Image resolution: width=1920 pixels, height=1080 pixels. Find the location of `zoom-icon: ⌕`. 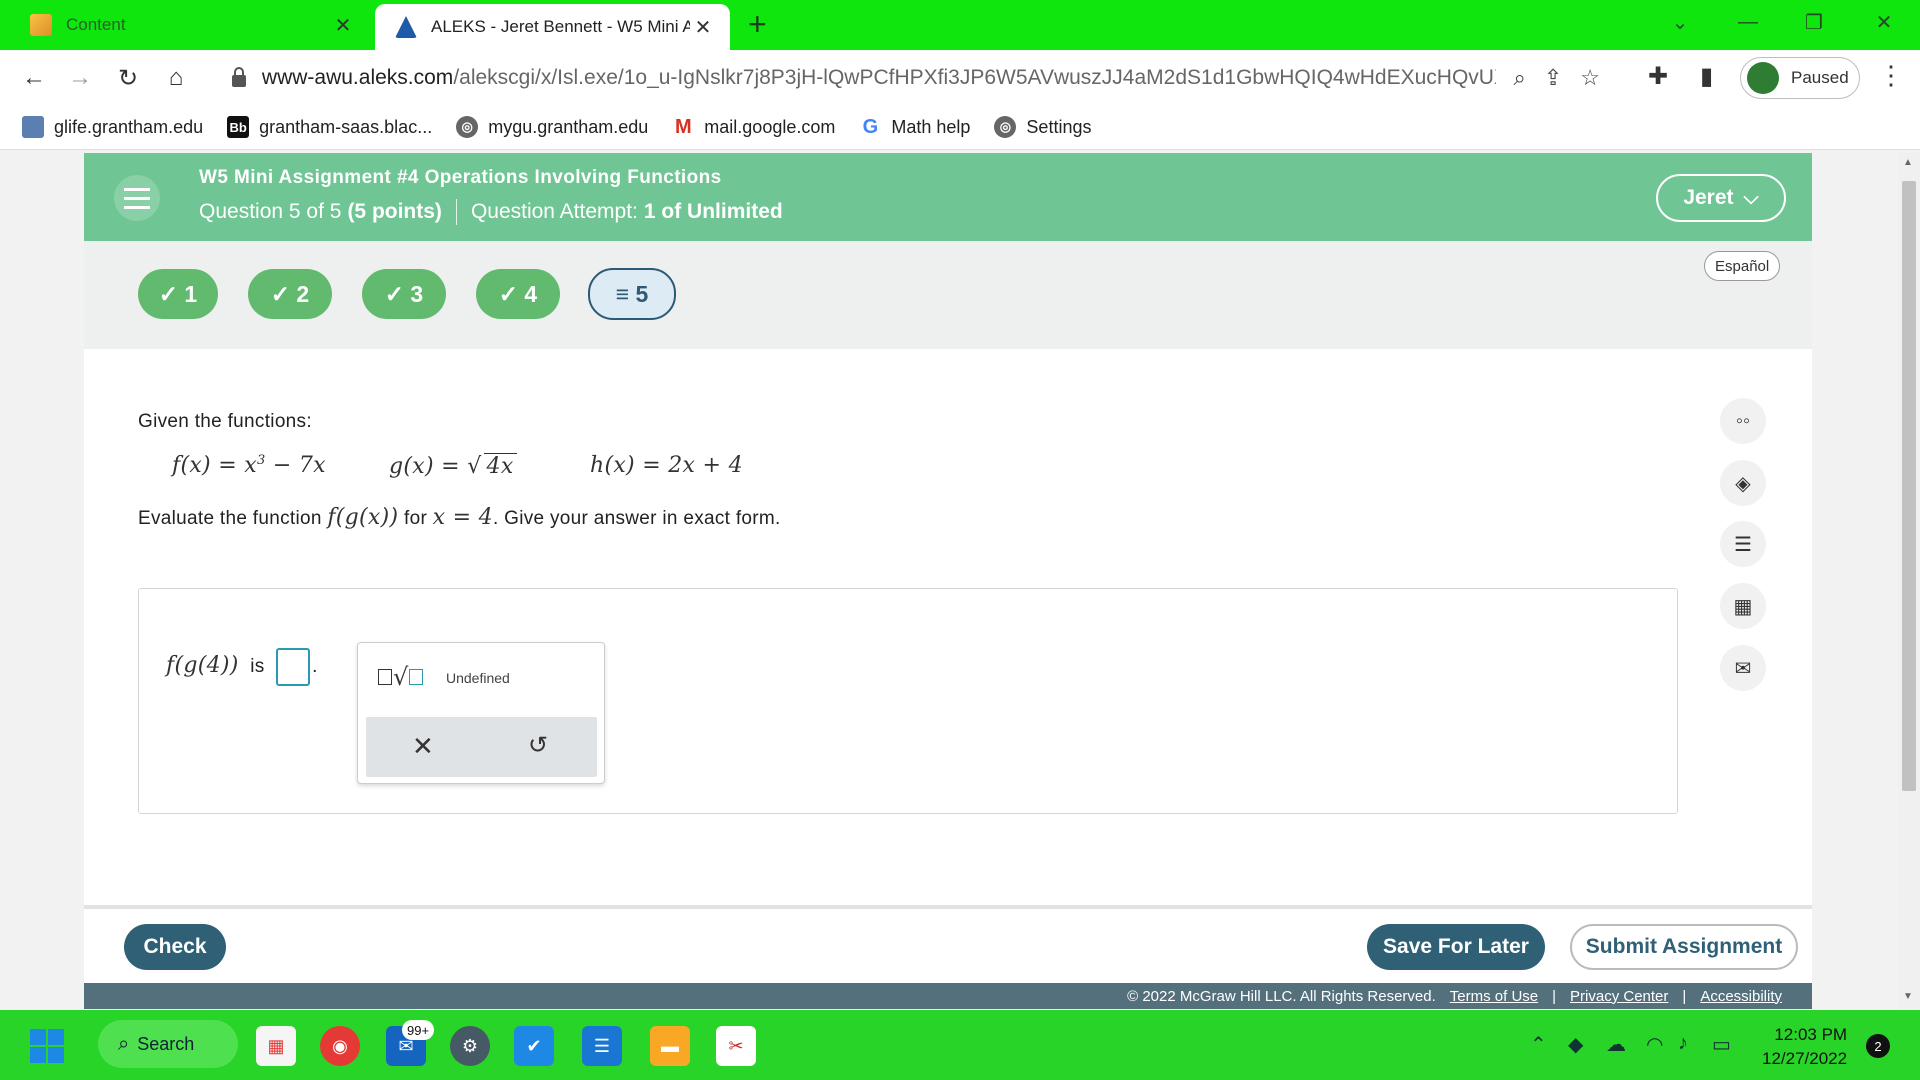

zoom-icon: ⌕ is located at coordinates (1520, 78).